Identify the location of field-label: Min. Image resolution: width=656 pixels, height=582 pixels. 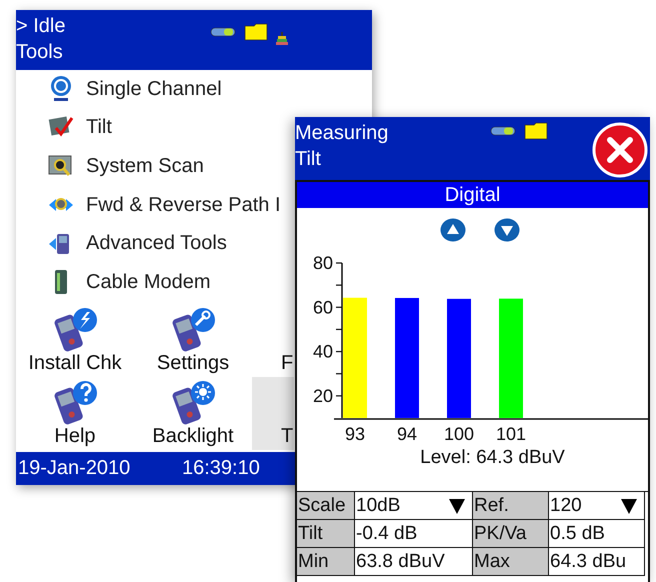
(326, 562).